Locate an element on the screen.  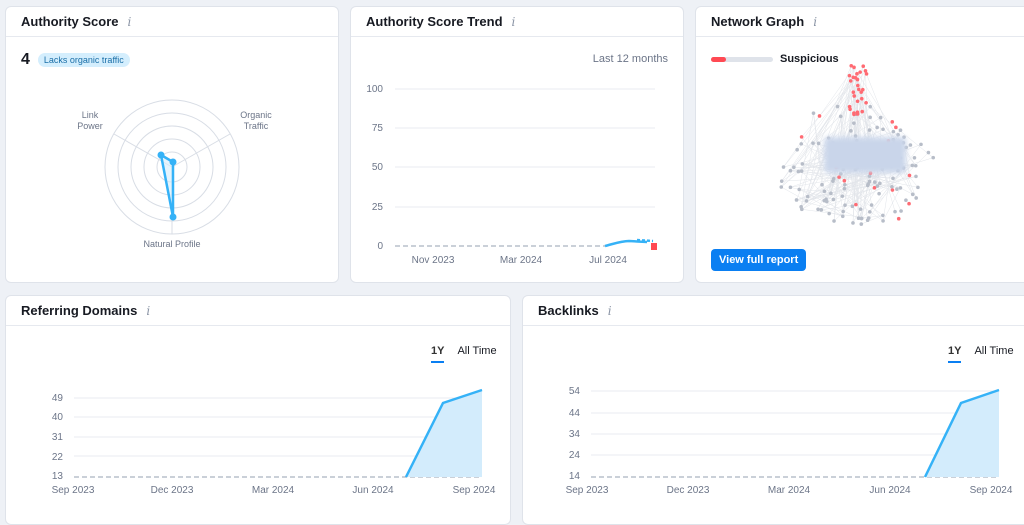
radar-label-organic: Organic is located at coordinates (256, 115).